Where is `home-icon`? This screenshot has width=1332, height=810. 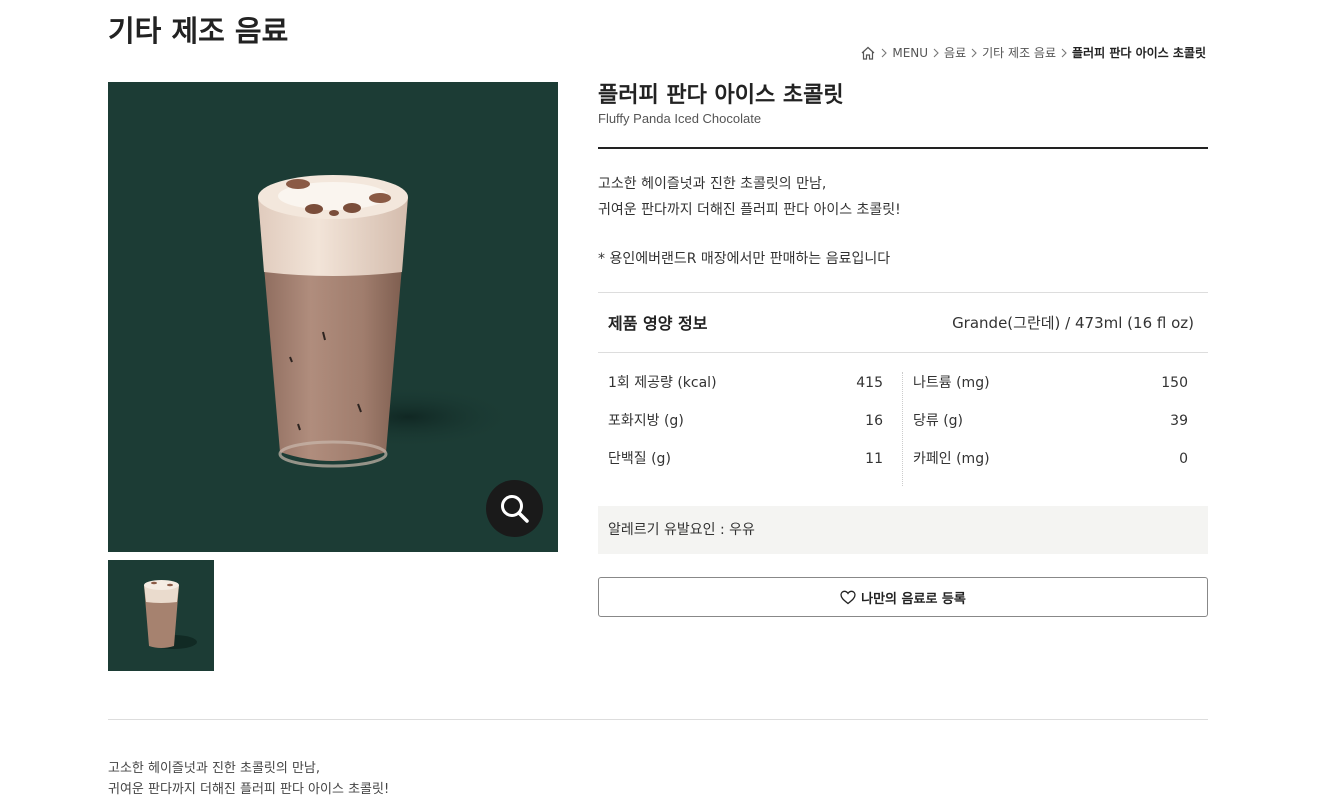
home-icon is located at coordinates (868, 53).